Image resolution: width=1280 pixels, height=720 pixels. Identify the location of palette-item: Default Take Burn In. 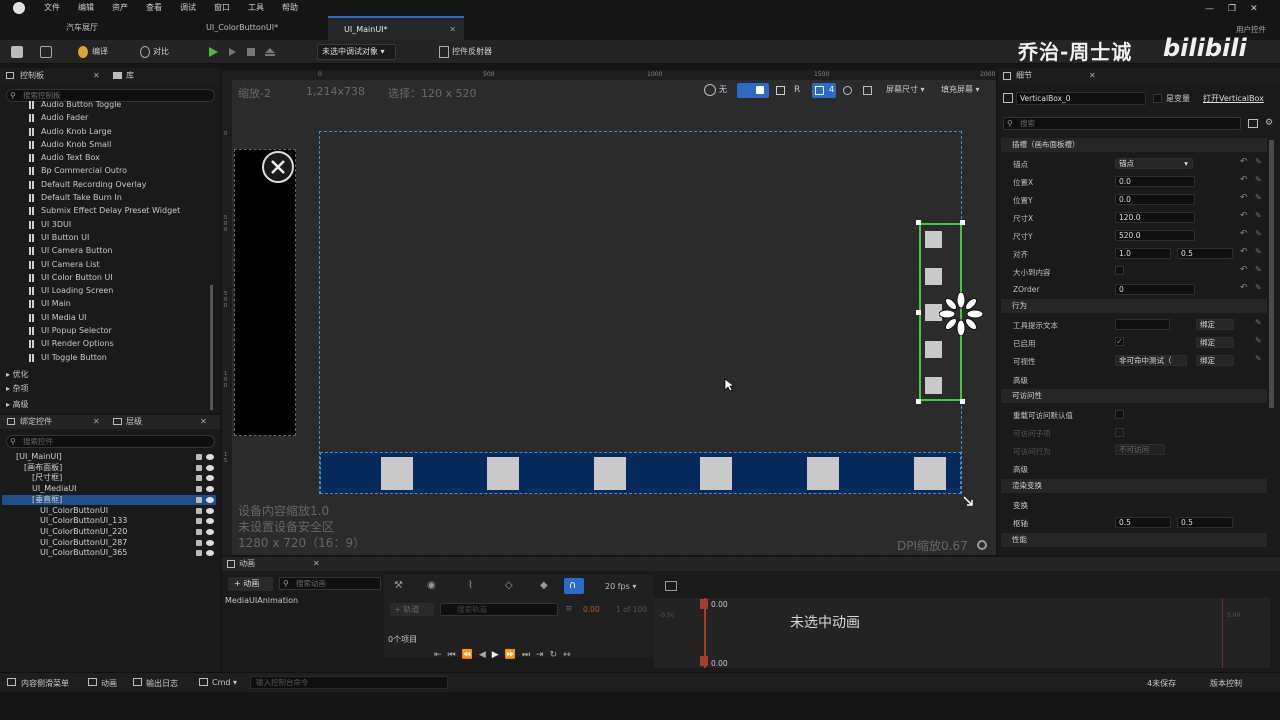
(119, 197).